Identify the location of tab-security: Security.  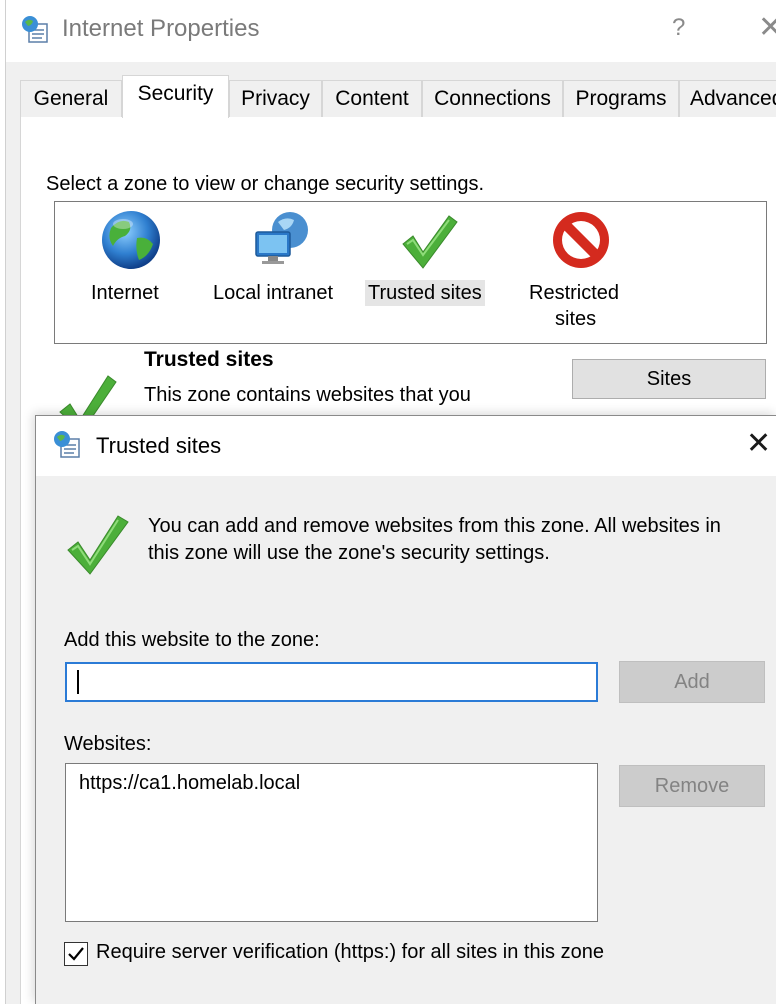
(175, 96).